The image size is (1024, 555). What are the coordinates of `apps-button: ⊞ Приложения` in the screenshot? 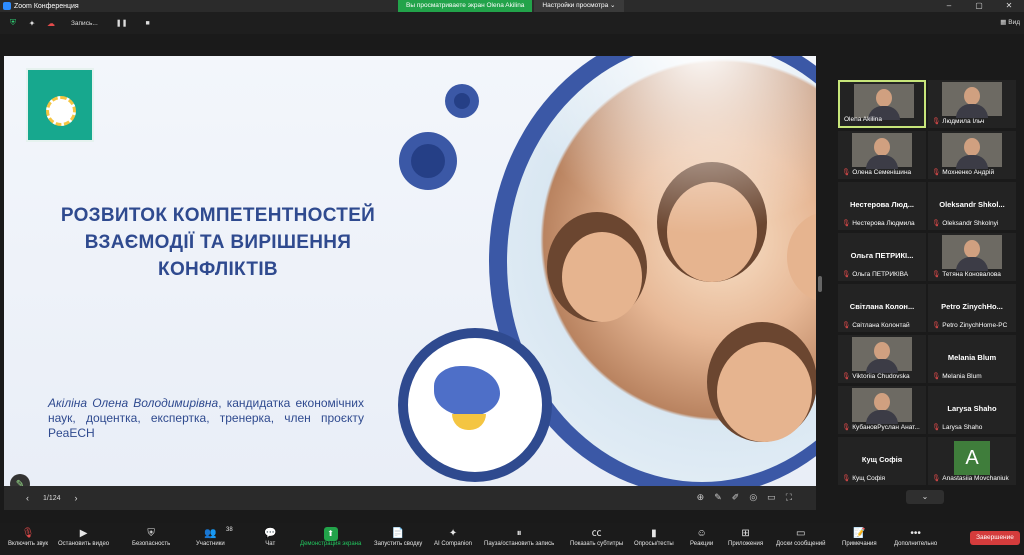 It's located at (745, 537).